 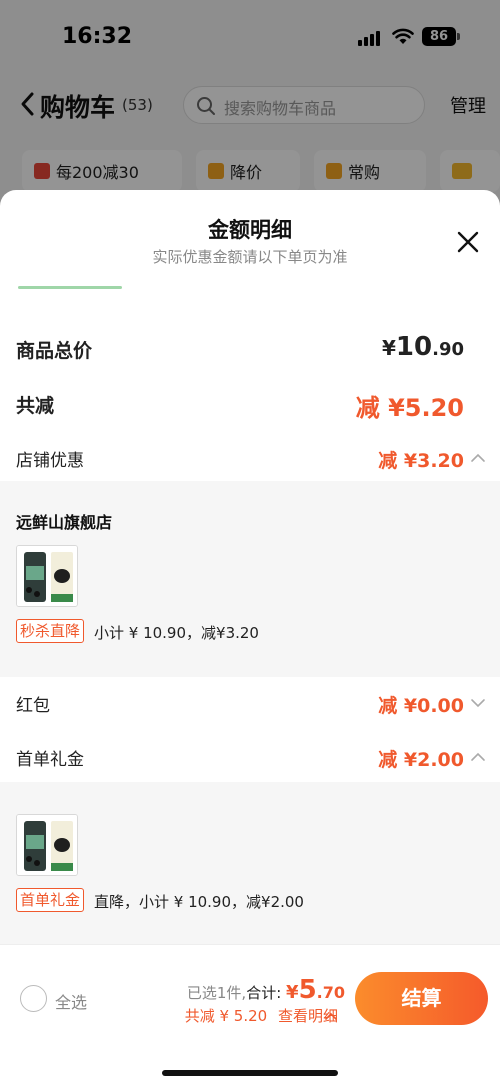 What do you see at coordinates (264, 993) in the screenshot?
I see `sum-label: 合计:` at bounding box center [264, 993].